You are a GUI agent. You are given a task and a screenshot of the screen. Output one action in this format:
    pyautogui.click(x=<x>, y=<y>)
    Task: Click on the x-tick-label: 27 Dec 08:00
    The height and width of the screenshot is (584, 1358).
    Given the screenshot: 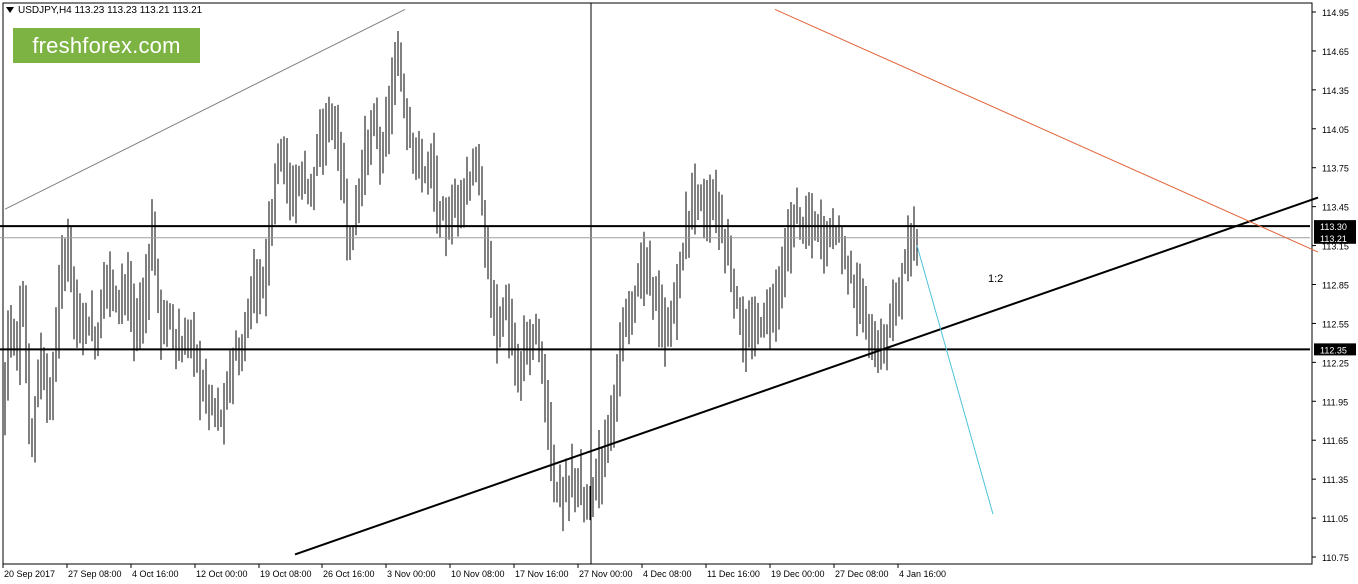 What is the action you would take?
    pyautogui.click(x=862, y=574)
    